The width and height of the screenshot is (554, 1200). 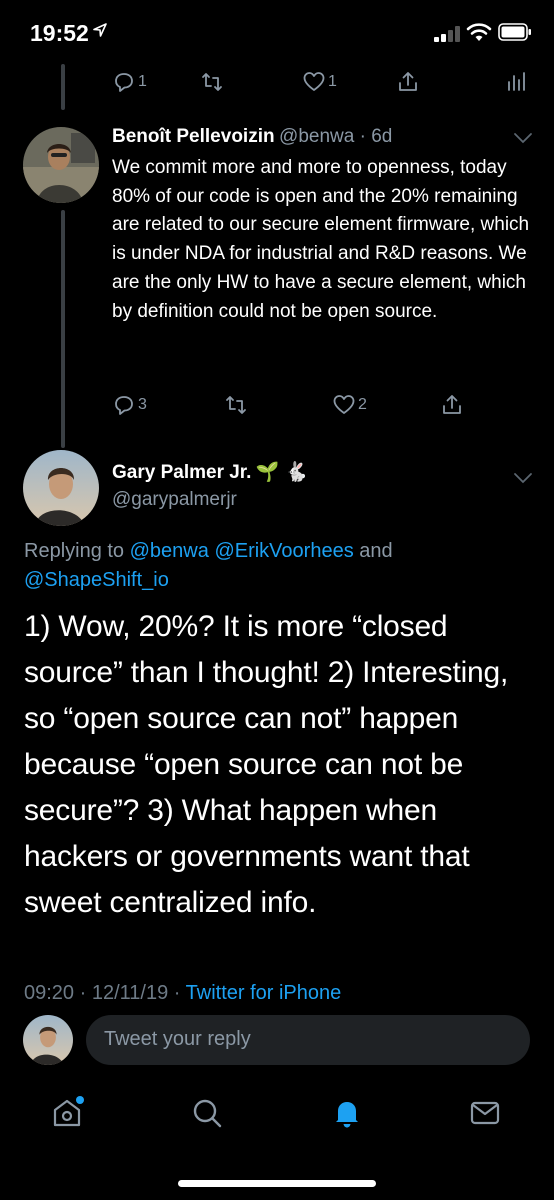 What do you see at coordinates (308, 1040) in the screenshot?
I see `reply-input: Tweet your reply` at bounding box center [308, 1040].